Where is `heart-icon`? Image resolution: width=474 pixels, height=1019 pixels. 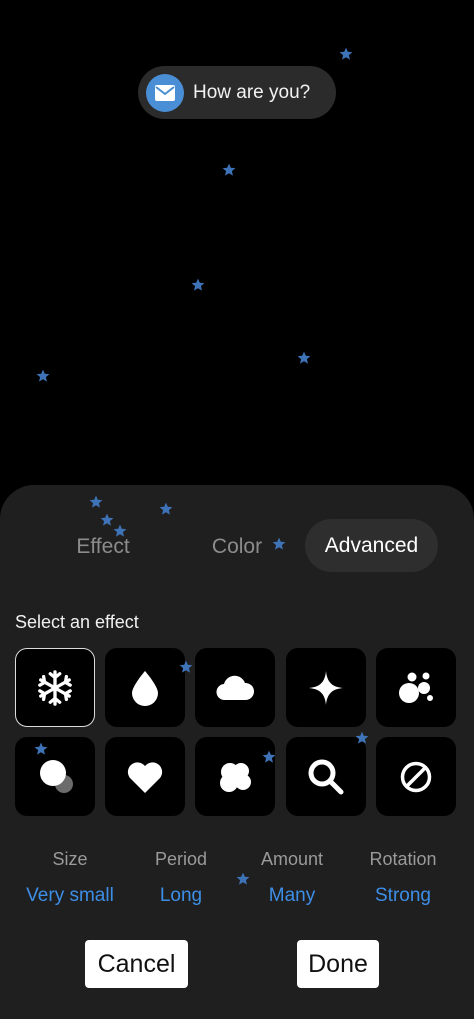 heart-icon is located at coordinates (145, 777).